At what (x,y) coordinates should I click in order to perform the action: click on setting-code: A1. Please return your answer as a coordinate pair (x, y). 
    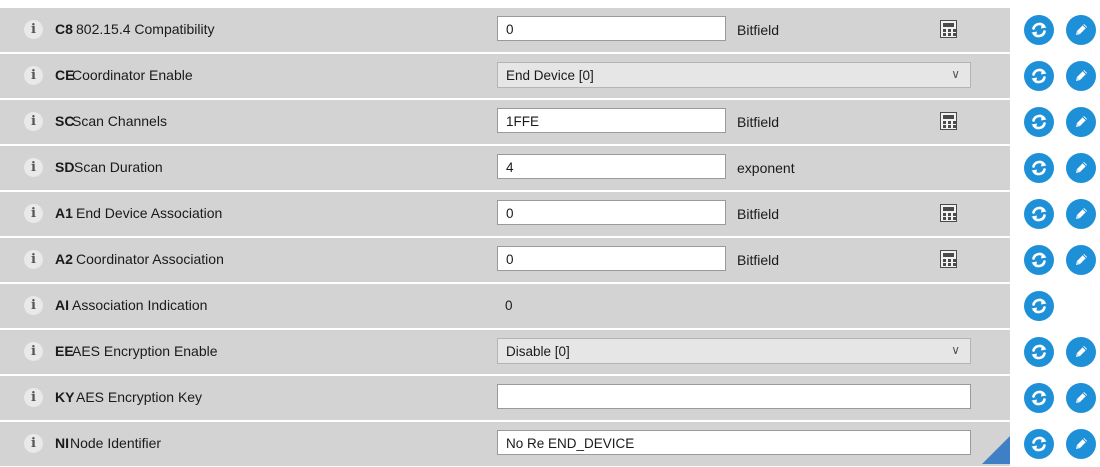
    Looking at the image, I should click on (64, 213).